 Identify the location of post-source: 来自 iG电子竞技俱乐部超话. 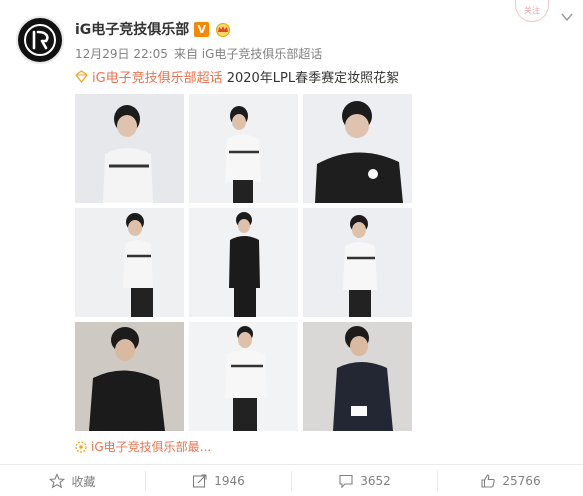
(248, 53).